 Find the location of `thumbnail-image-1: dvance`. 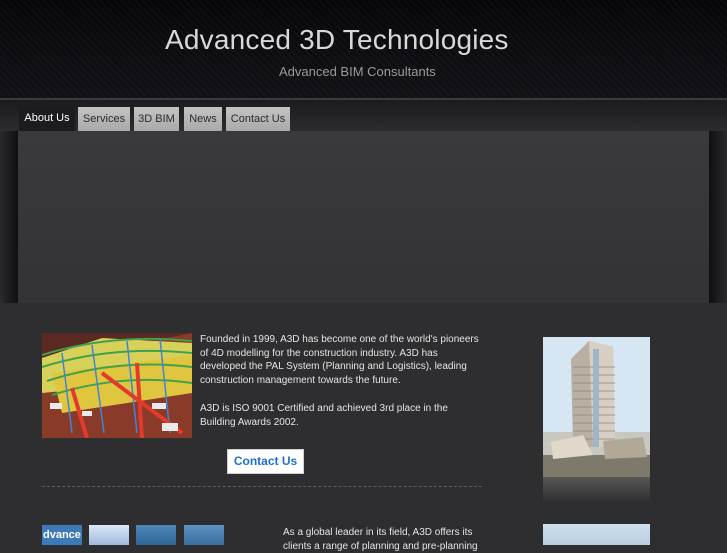

thumbnail-image-1: dvance is located at coordinates (62, 535).